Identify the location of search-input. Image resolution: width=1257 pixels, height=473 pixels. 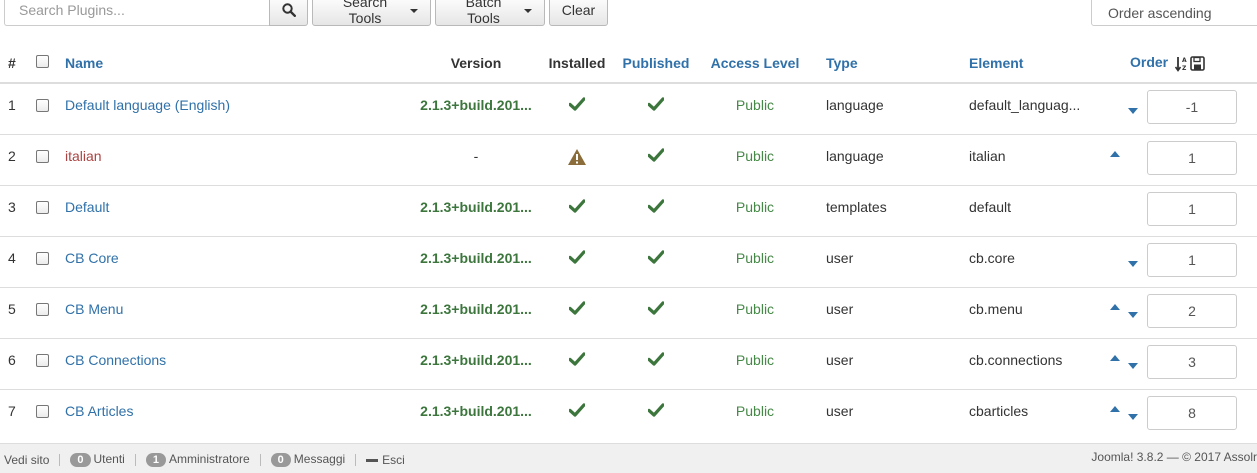
(136, 13).